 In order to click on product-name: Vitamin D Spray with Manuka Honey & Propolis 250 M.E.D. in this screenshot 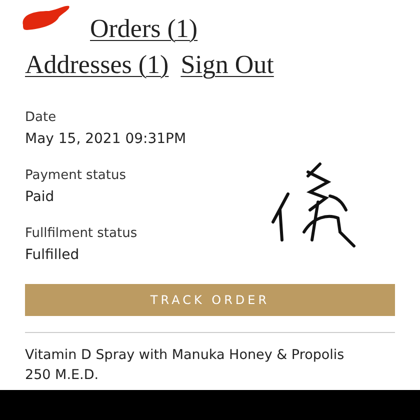, I will do `click(185, 365)`.